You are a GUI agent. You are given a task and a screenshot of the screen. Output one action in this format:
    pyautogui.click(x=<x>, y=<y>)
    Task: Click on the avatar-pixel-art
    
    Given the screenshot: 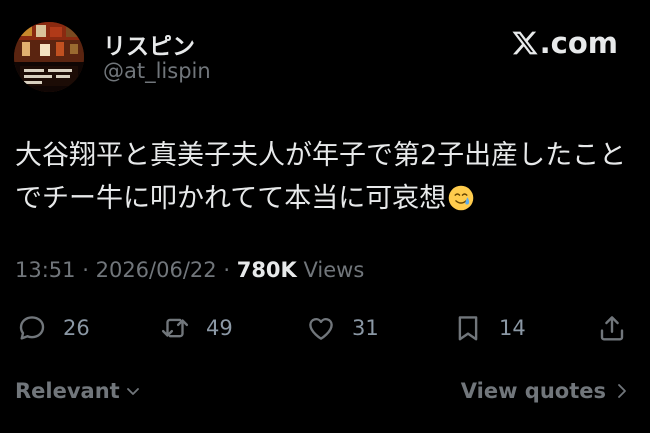 What is the action you would take?
    pyautogui.click(x=49, y=57)
    